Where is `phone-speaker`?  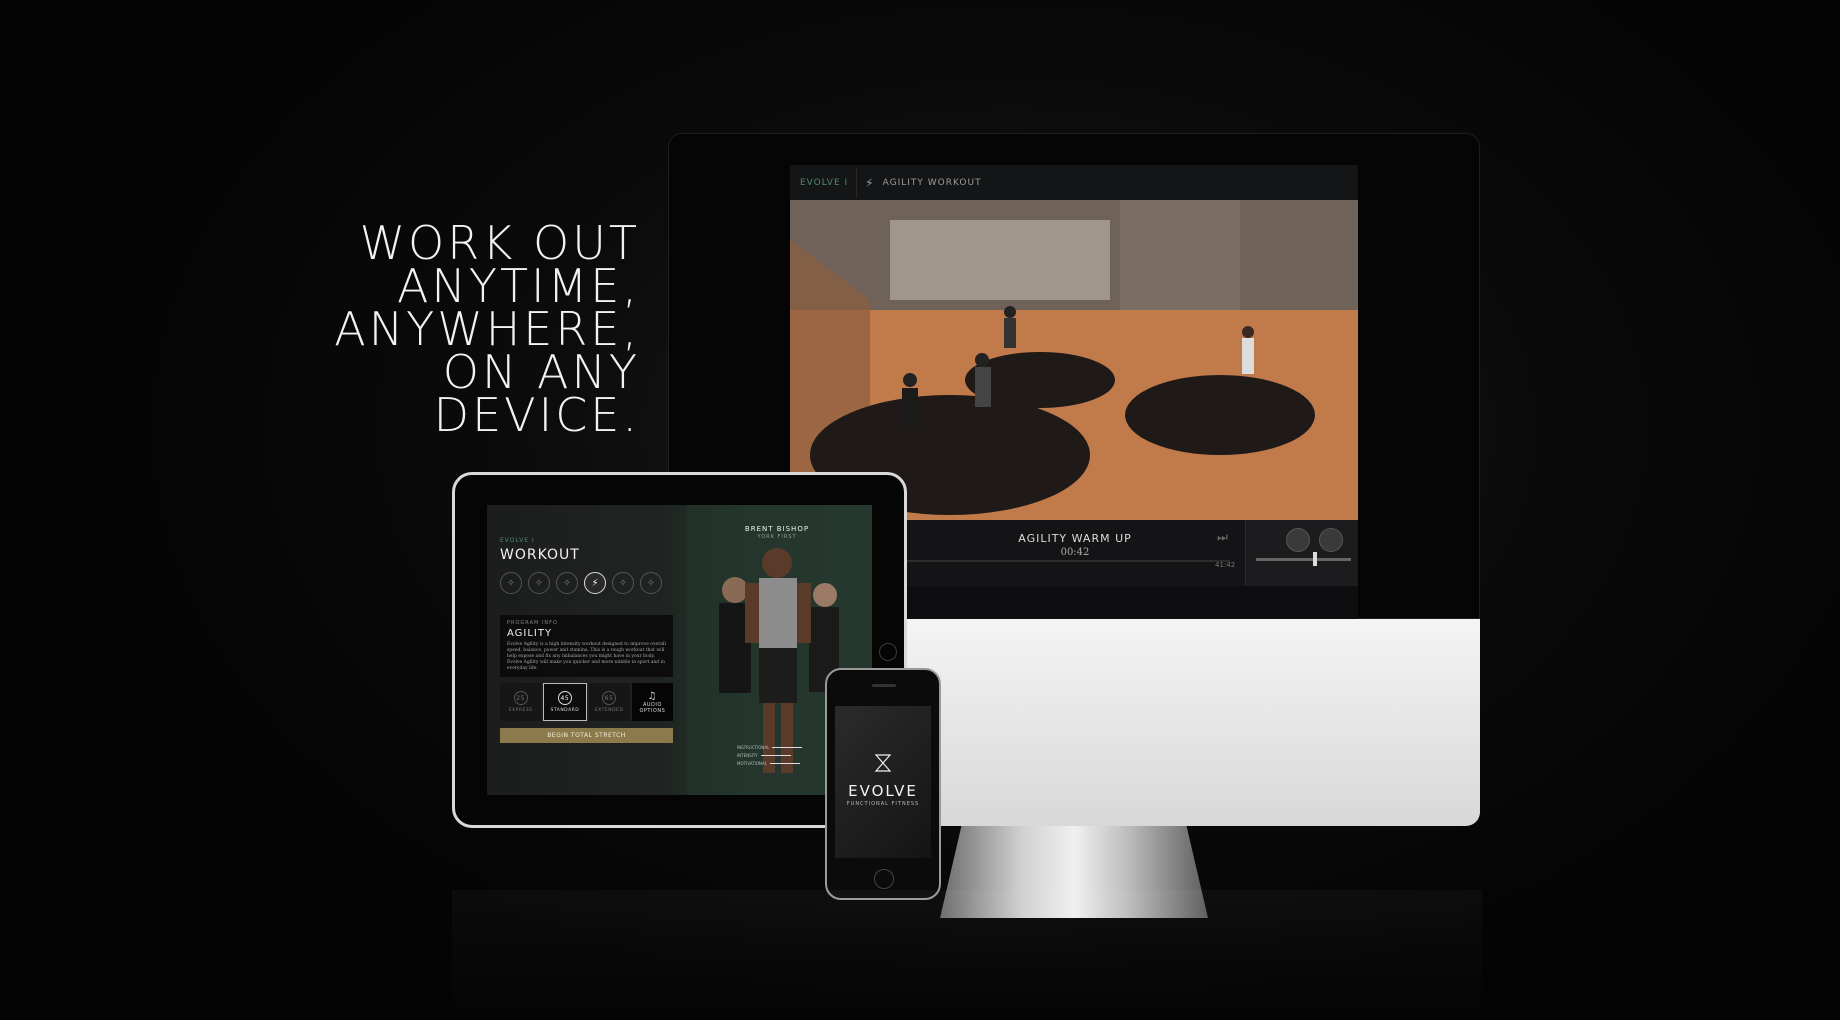 phone-speaker is located at coordinates (884, 685).